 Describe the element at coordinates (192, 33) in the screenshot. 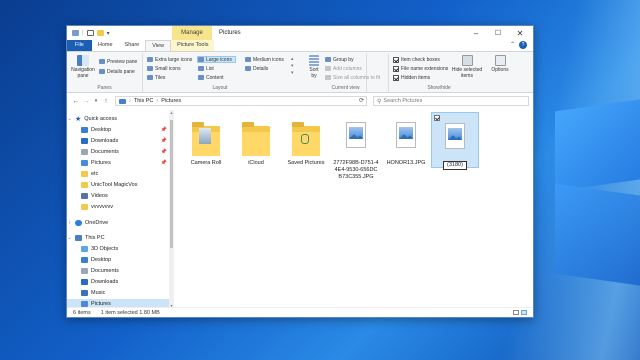

I see `manage-context-tab: Manage` at that location.